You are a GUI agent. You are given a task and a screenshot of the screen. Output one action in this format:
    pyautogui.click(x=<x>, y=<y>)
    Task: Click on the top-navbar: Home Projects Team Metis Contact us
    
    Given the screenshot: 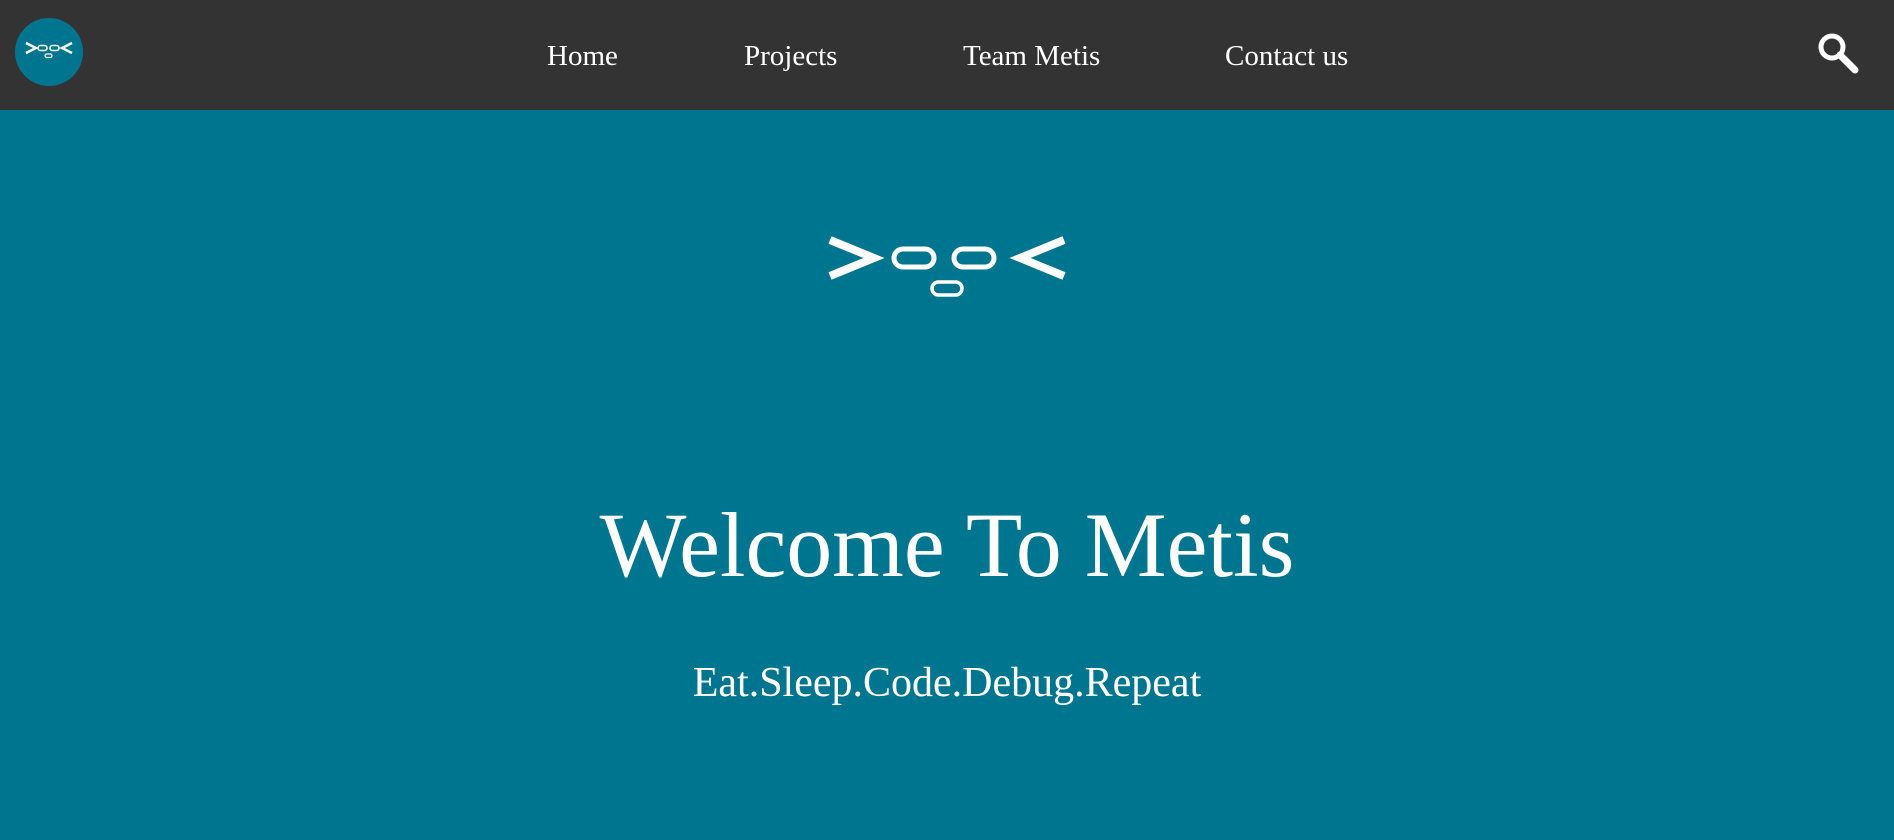 What is the action you would take?
    pyautogui.click(x=947, y=55)
    